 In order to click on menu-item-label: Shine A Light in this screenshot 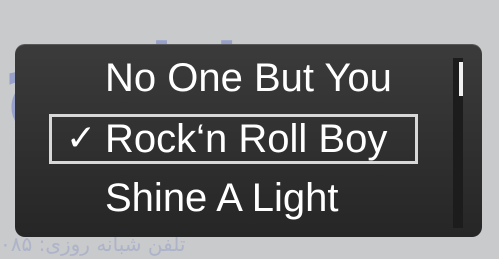, I will do `click(222, 198)`.